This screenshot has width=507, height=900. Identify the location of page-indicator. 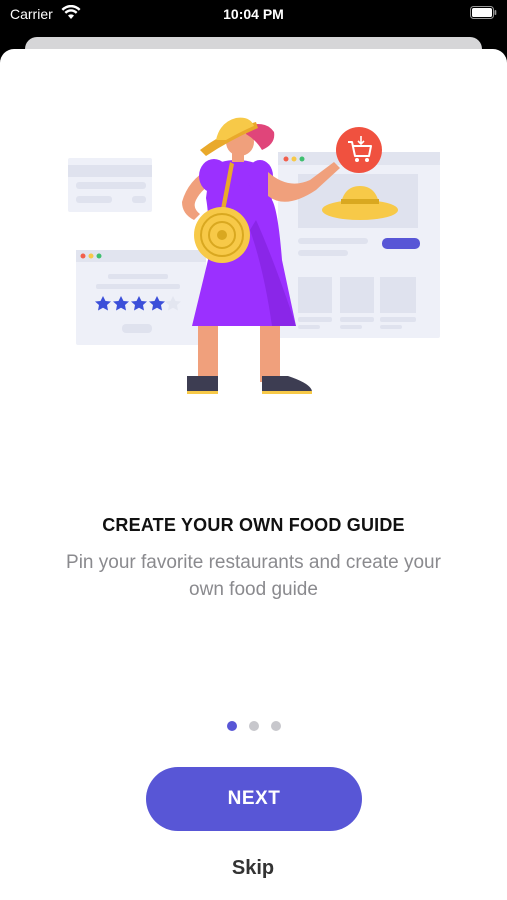
(253, 726).